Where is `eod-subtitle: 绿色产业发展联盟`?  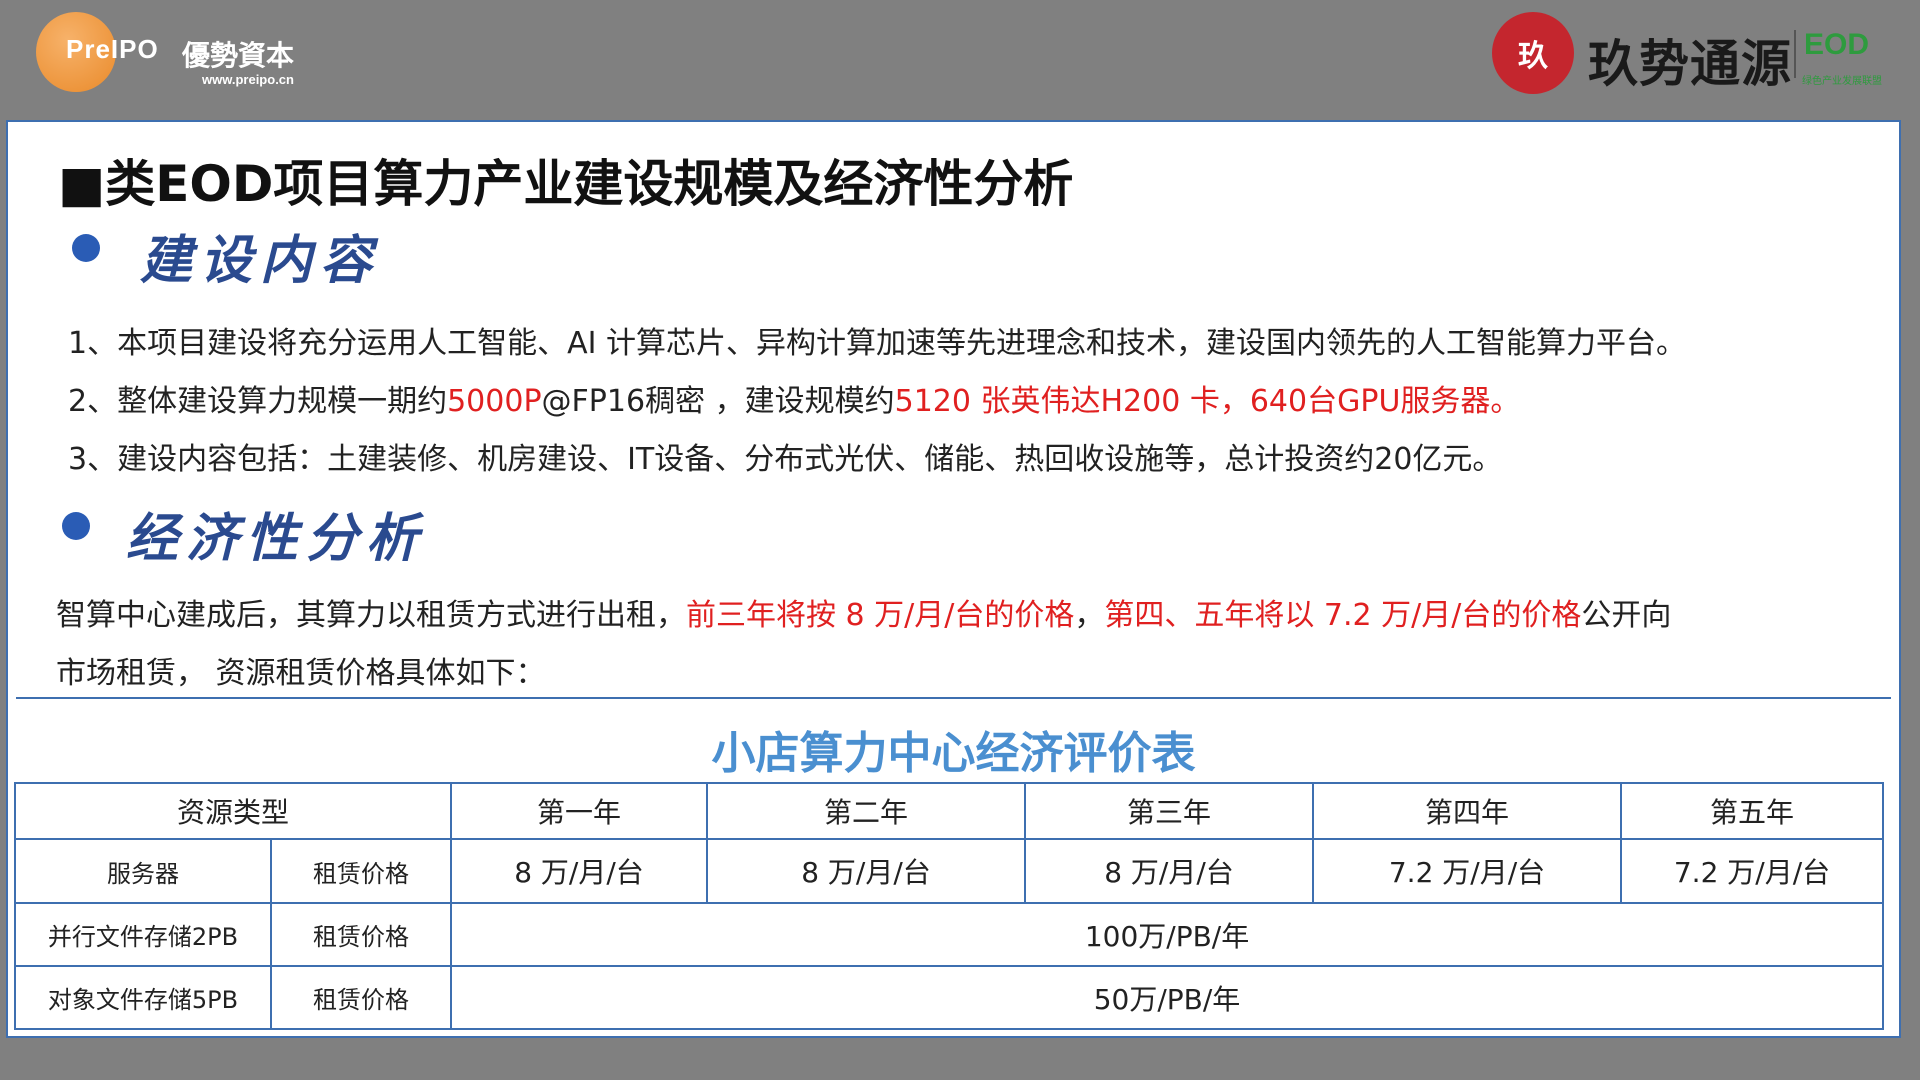
eod-subtitle: 绿色产业发展联盟 is located at coordinates (1842, 81).